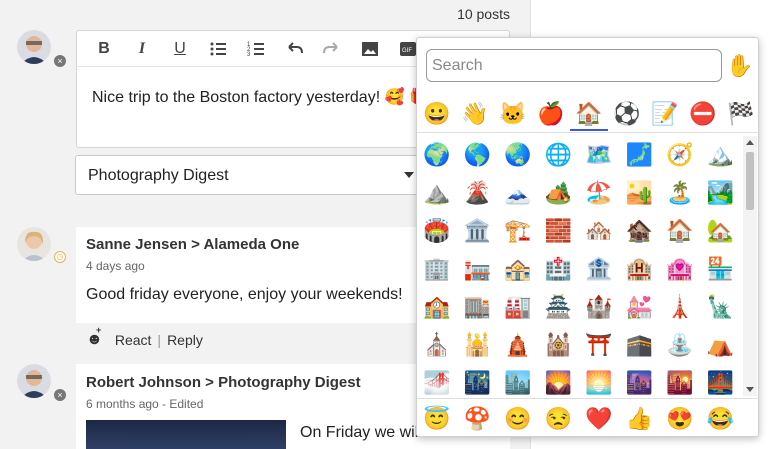 The width and height of the screenshot is (771, 449). Describe the element at coordinates (589, 114) in the screenshot. I see `category-places-icon: 🏠` at that location.